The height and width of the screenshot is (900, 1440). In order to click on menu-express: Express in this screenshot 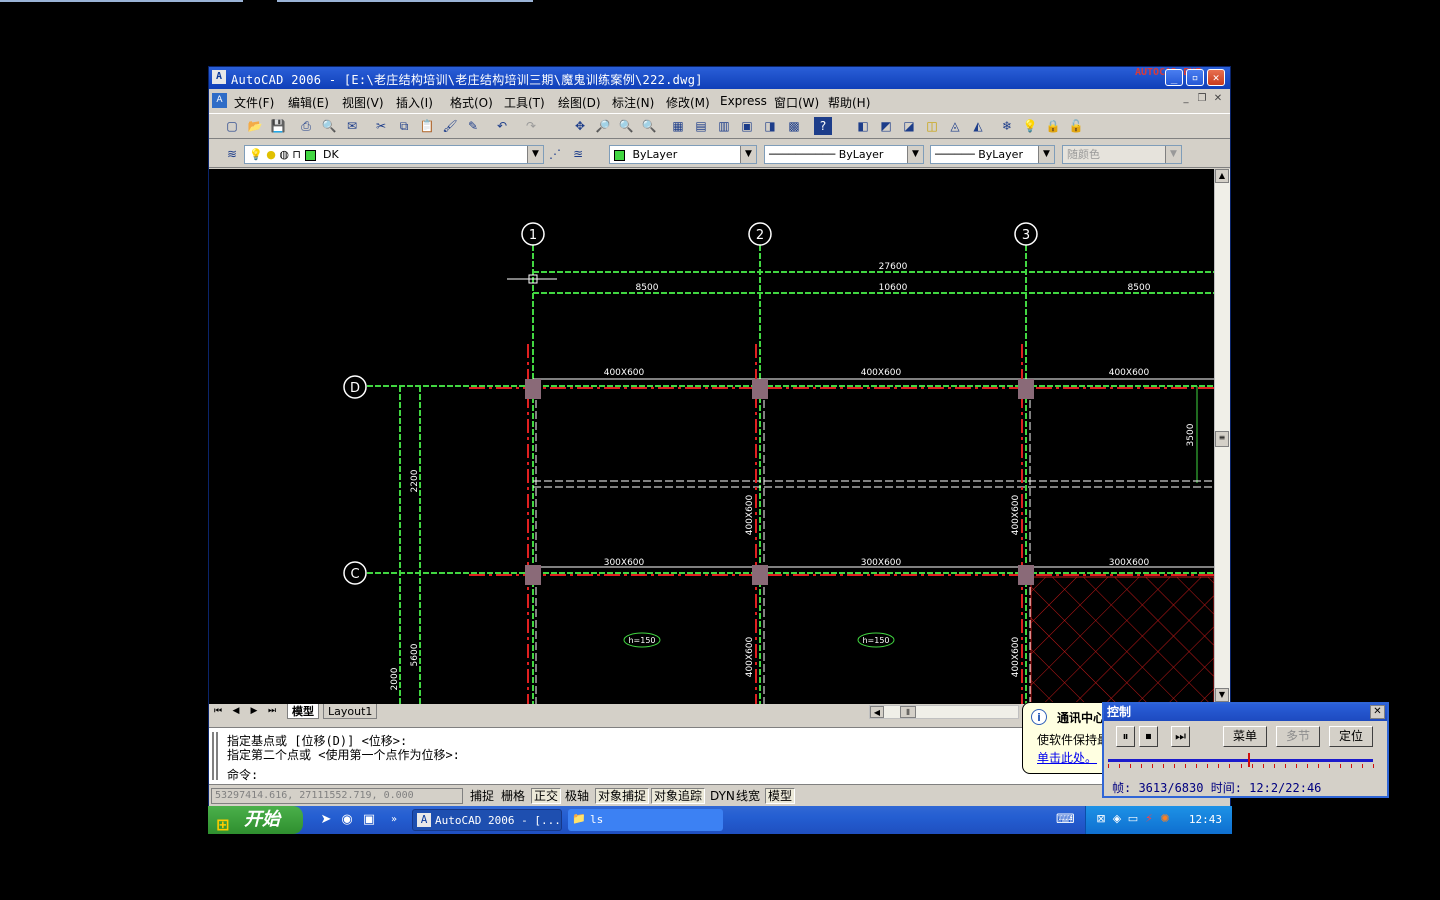, I will do `click(743, 101)`.